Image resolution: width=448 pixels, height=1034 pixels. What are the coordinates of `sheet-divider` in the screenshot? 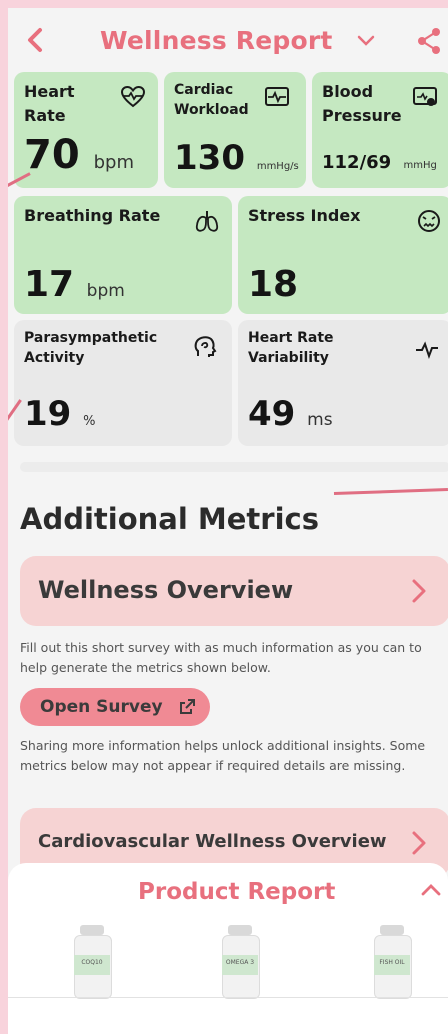 It's located at (228, 997).